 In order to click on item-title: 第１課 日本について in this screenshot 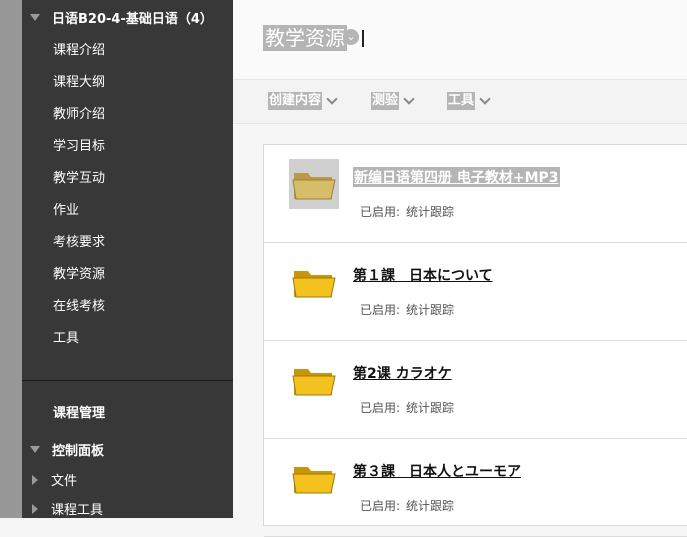, I will do `click(423, 275)`.